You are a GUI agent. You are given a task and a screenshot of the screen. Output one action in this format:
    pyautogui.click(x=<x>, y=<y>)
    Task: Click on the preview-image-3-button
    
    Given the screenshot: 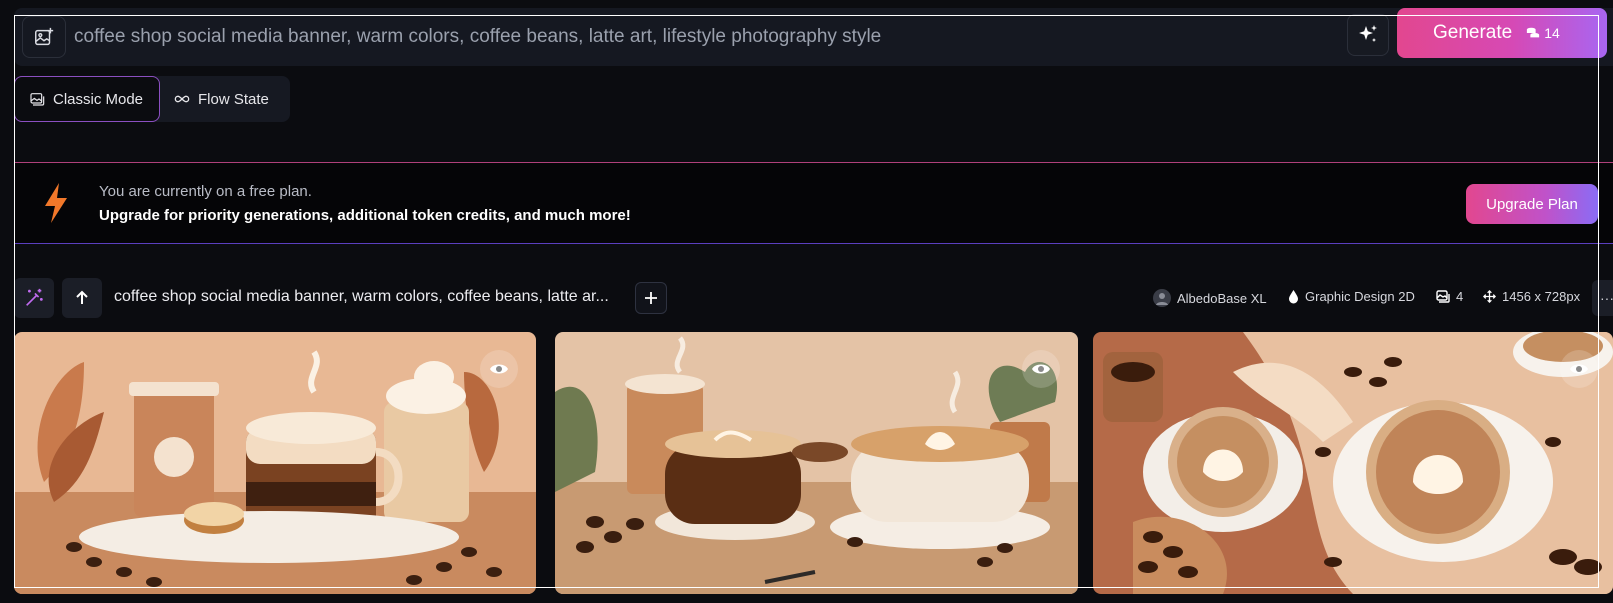 What is the action you would take?
    pyautogui.click(x=1579, y=369)
    